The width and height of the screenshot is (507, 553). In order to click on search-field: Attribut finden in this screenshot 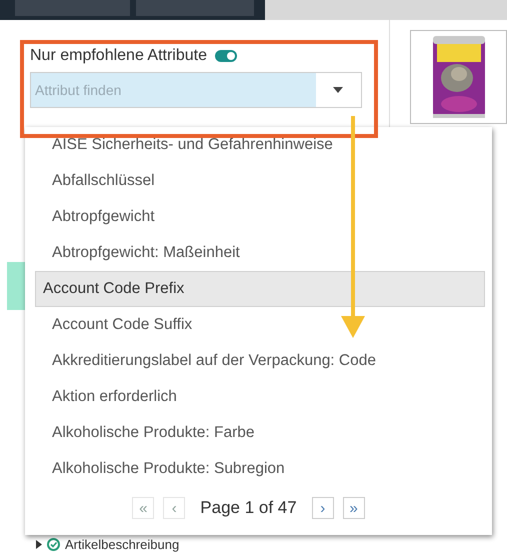, I will do `click(196, 90)`.